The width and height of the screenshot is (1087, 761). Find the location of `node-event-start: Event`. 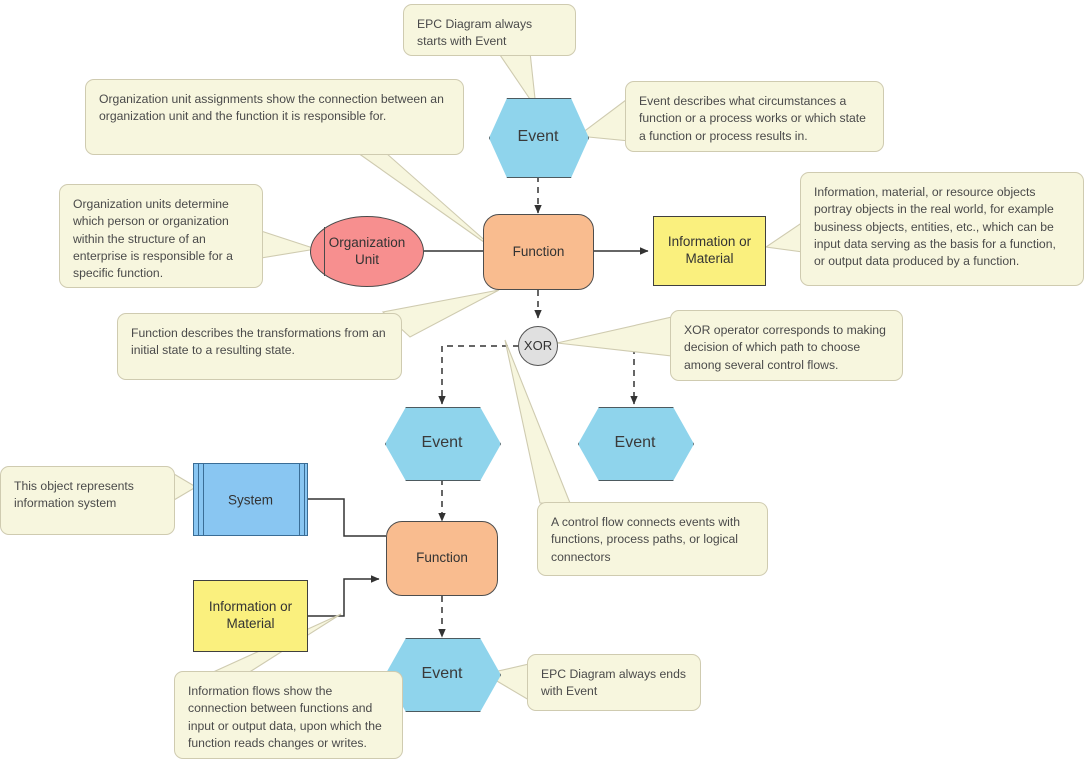

node-event-start: Event is located at coordinates (539, 138).